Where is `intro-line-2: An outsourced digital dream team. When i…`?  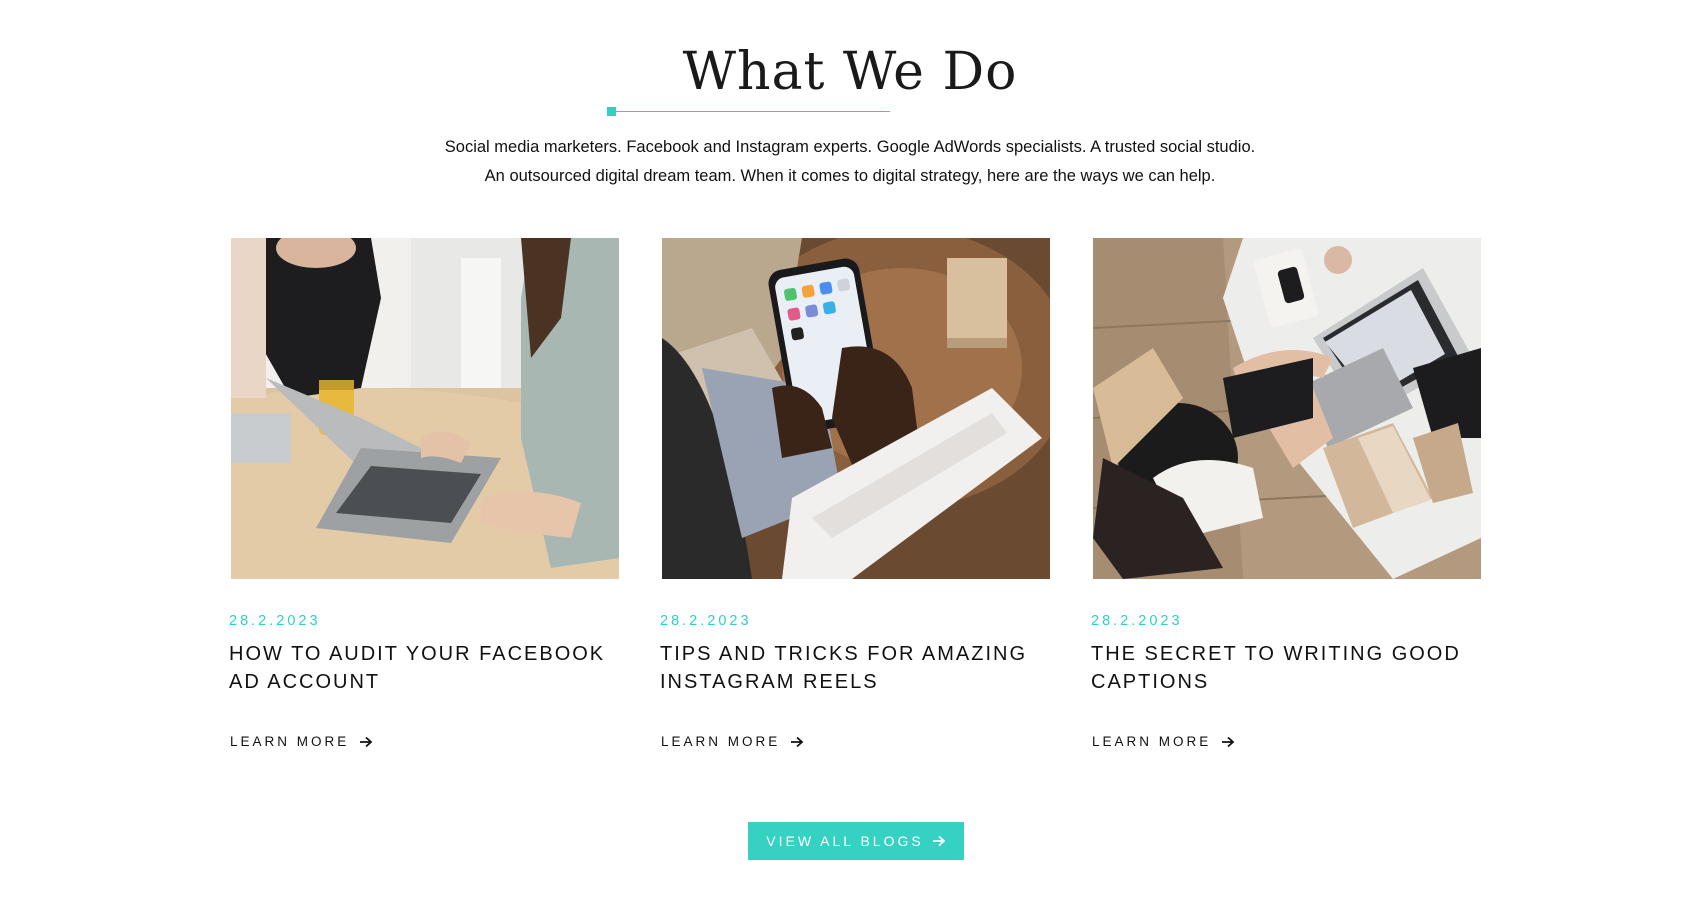 intro-line-2: An outsourced digital dream team. When i… is located at coordinates (850, 176).